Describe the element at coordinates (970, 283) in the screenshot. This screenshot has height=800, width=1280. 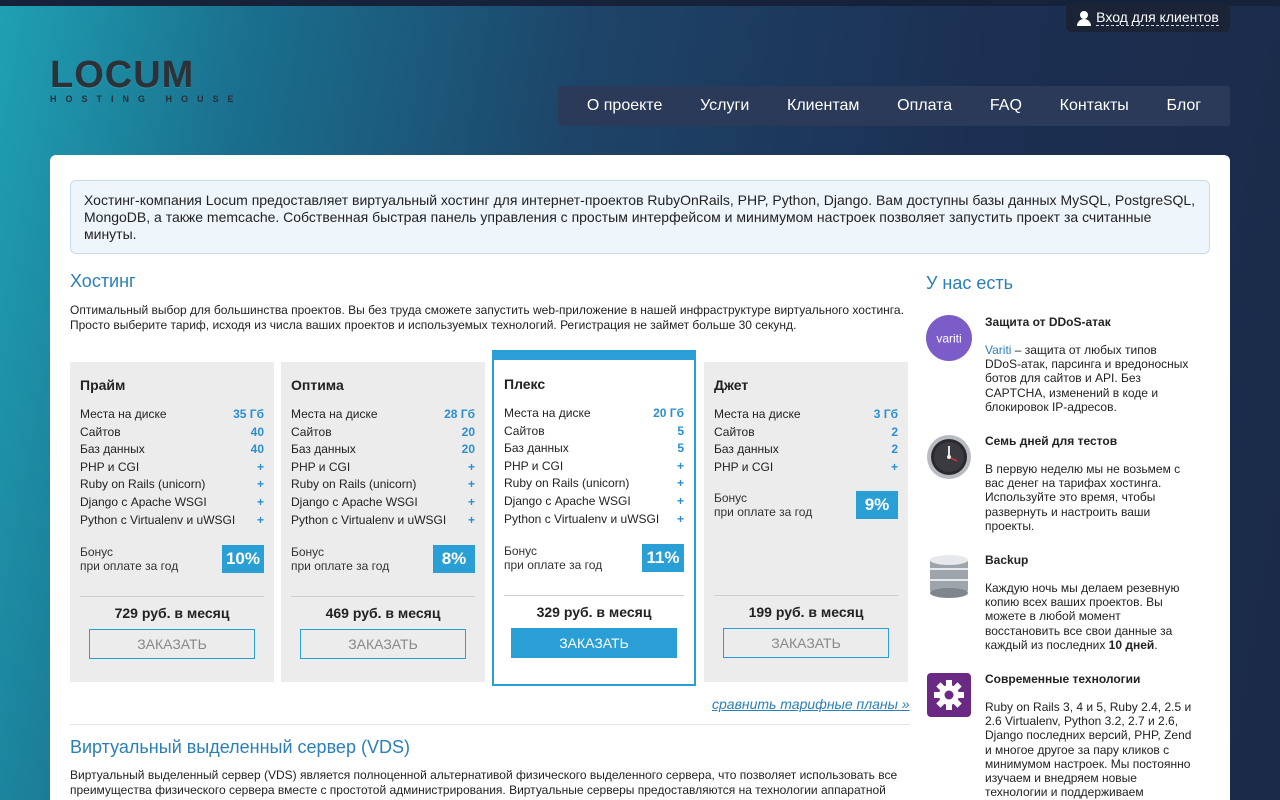
I see `sidebar-title: У нас есть` at that location.